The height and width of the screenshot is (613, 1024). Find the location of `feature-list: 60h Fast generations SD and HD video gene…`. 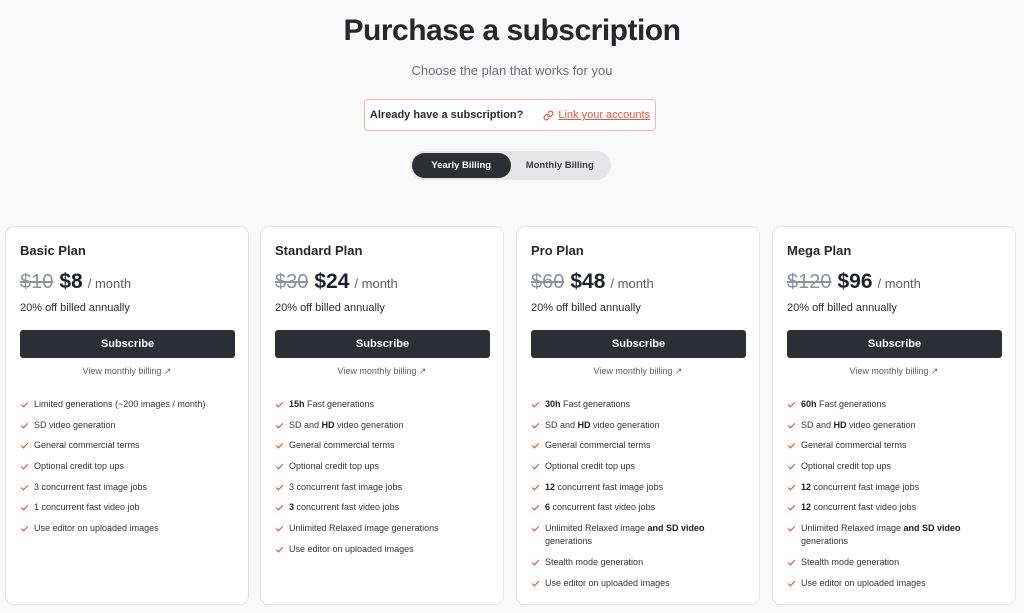

feature-list: 60h Fast generations SD and HD video gene… is located at coordinates (894, 494).